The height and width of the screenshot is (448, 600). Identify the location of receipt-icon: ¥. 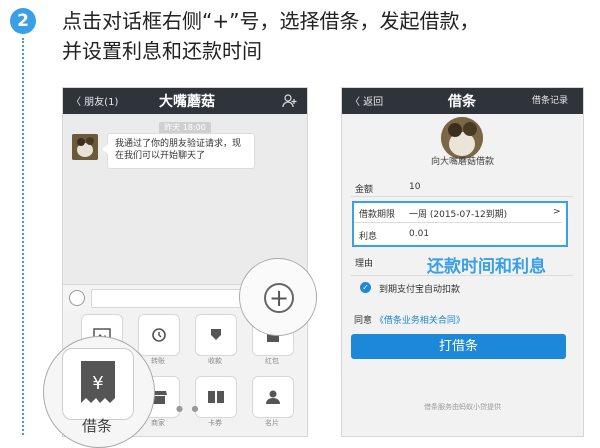
(98, 382).